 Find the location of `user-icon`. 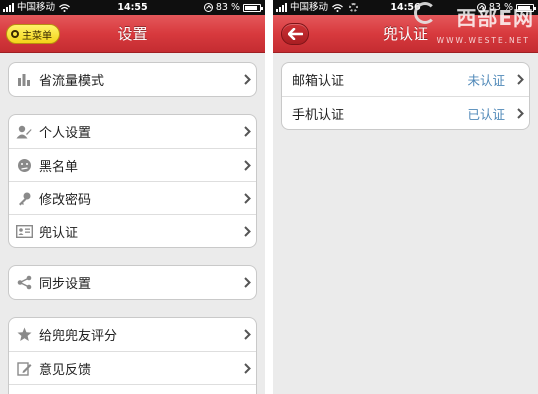

user-icon is located at coordinates (24, 132).